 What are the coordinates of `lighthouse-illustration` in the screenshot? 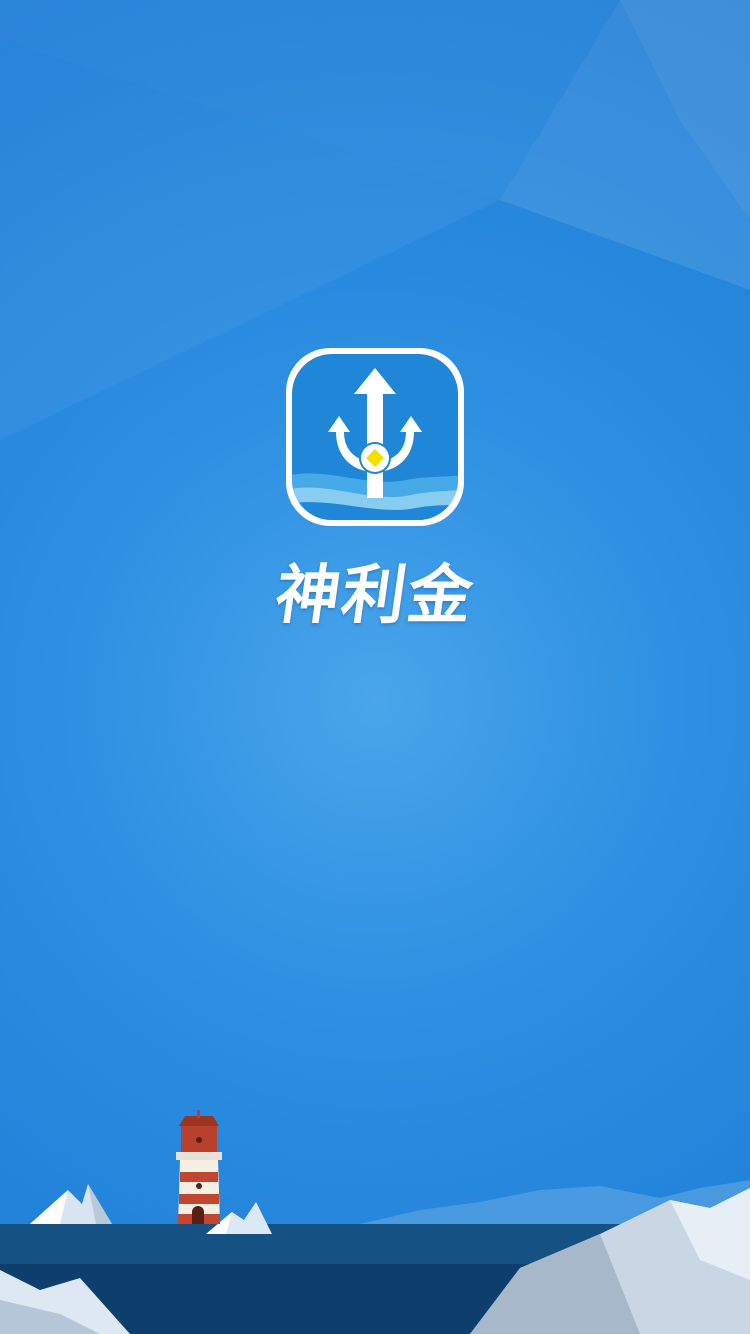 It's located at (199, 1167).